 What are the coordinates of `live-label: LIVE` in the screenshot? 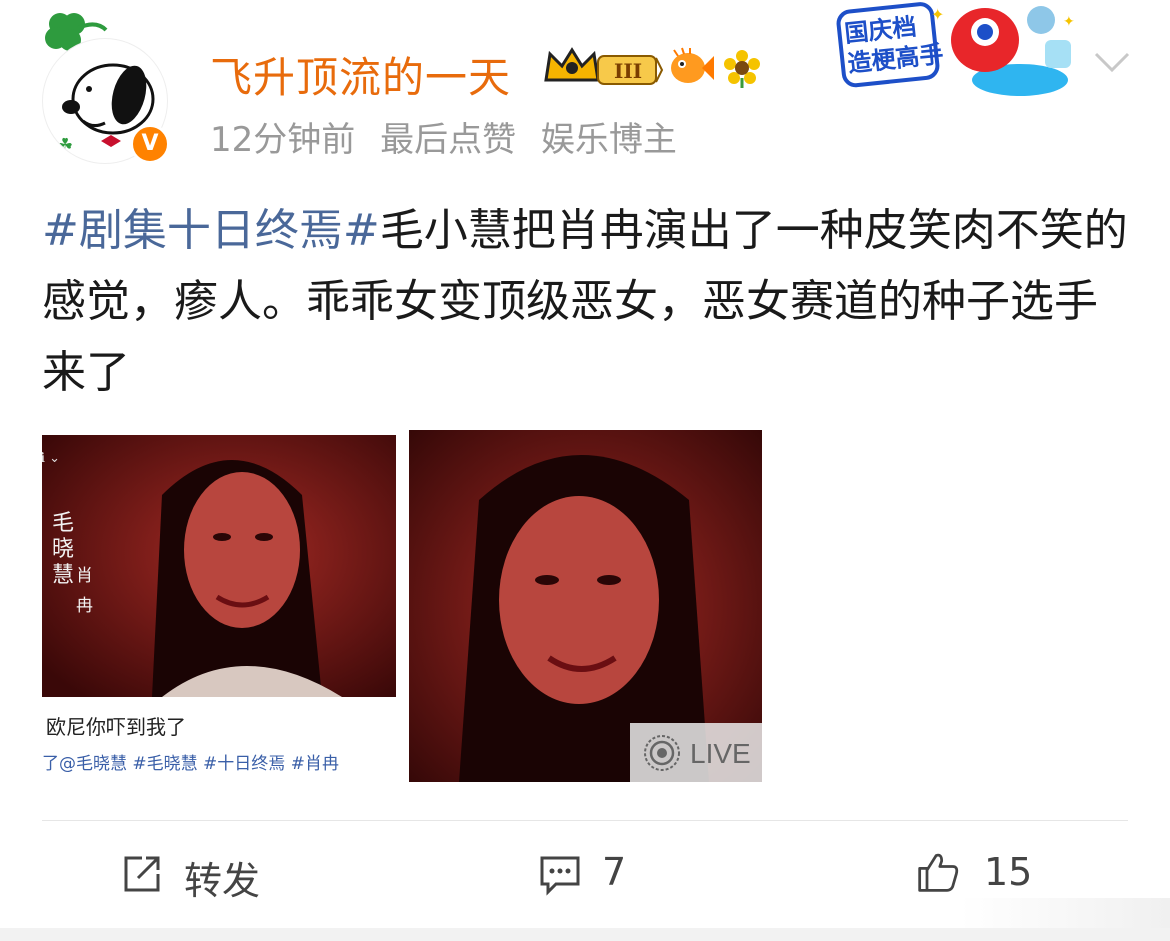 It's located at (720, 753).